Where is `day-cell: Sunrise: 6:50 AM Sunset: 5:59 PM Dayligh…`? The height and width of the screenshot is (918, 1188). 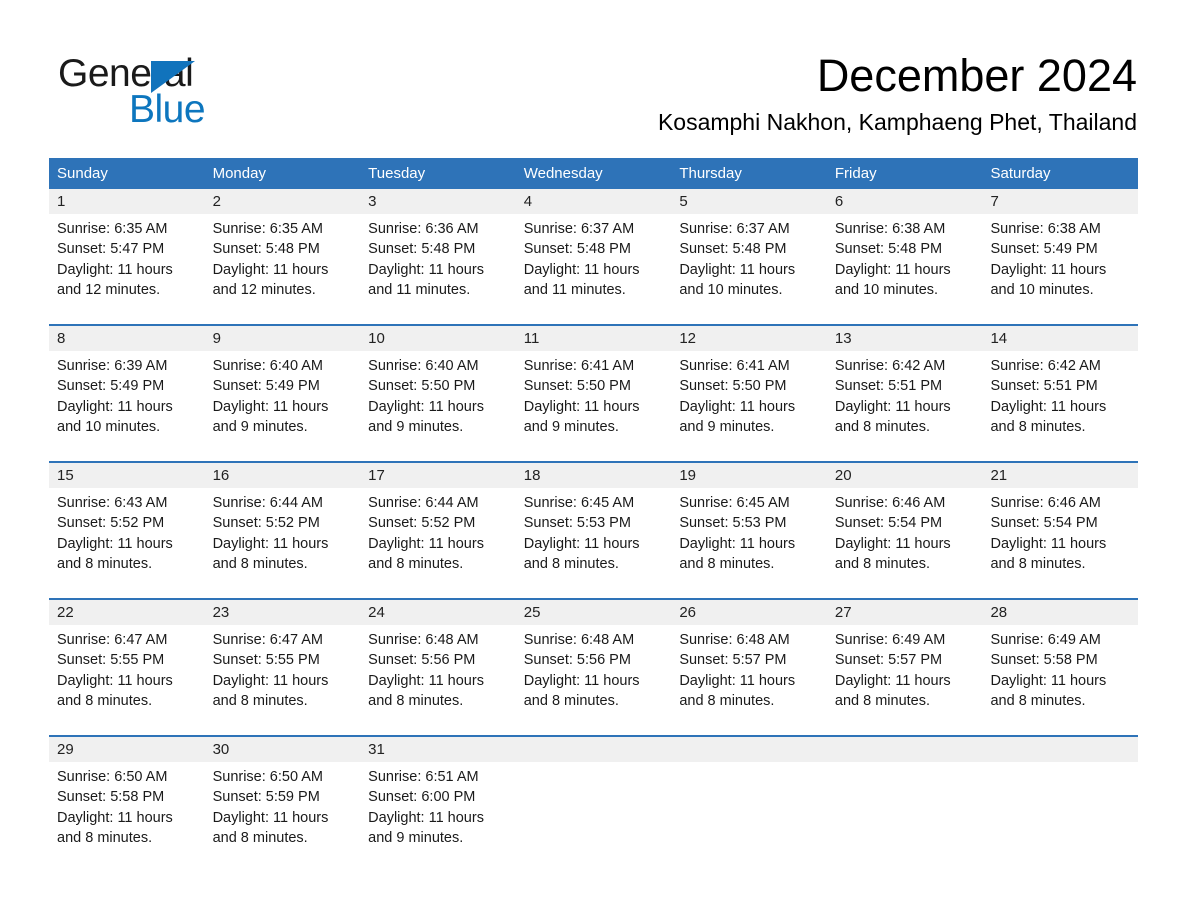 day-cell: Sunrise: 6:50 AM Sunset: 5:59 PM Dayligh… is located at coordinates (283, 817).